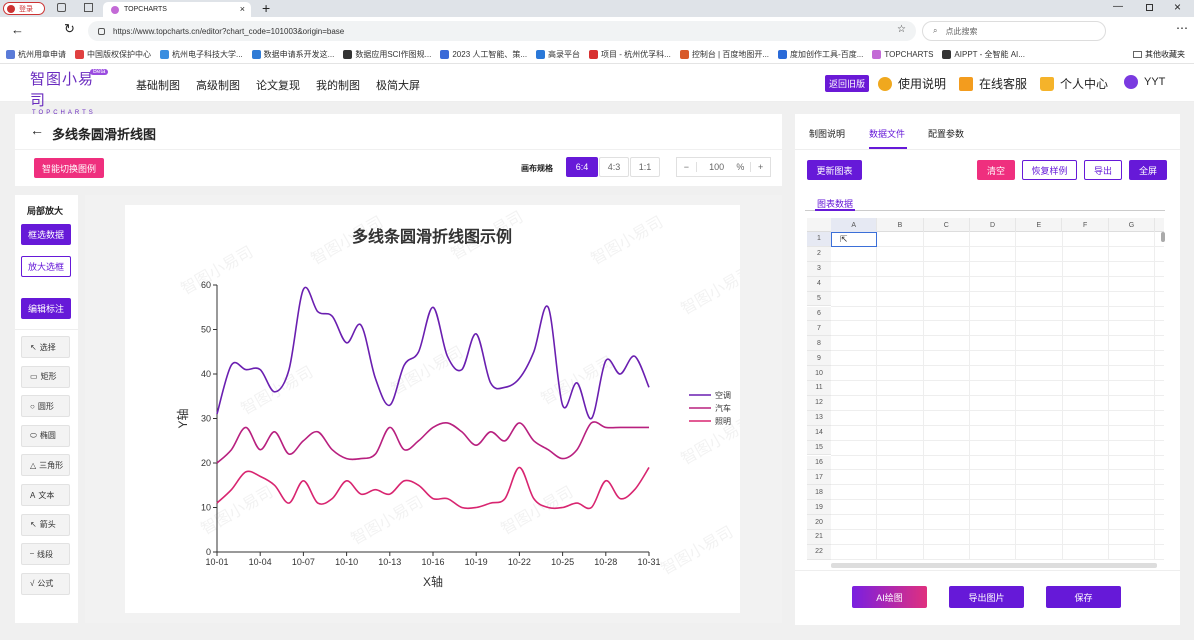 This screenshot has width=1194, height=640. Describe the element at coordinates (854, 239) in the screenshot. I see `selected-cell` at that location.